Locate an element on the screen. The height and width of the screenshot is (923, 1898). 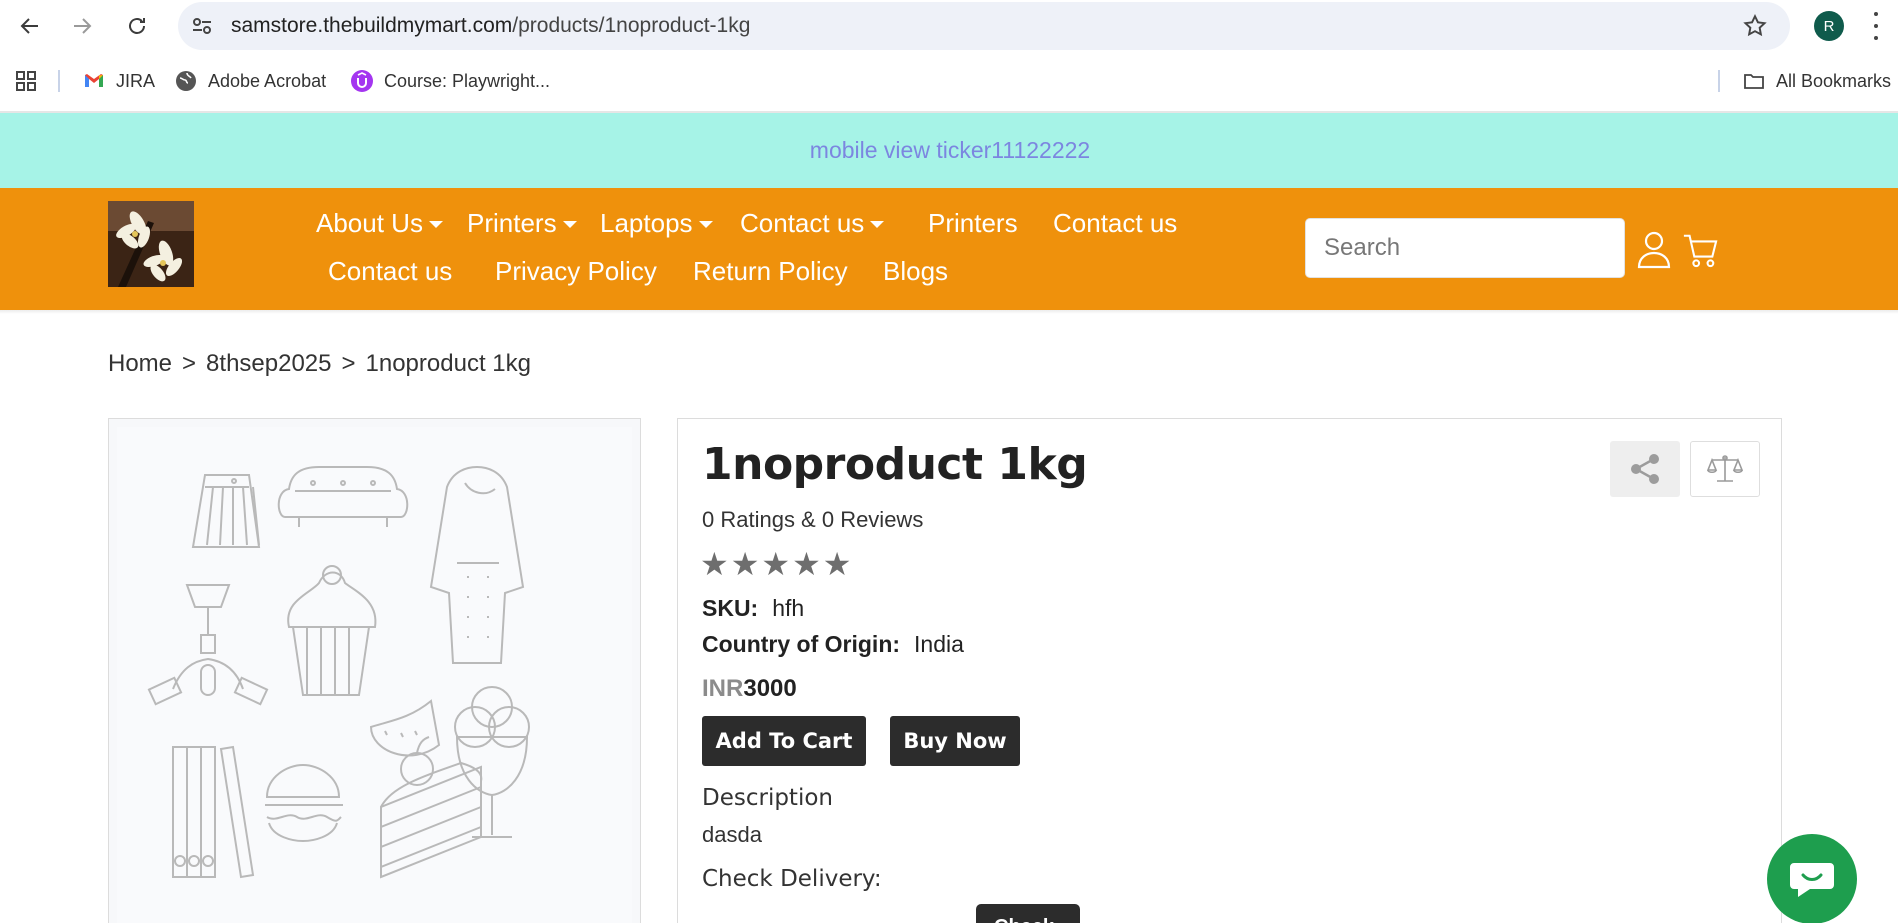
ticker-text: mobile view ticker11122222 is located at coordinates (950, 150).